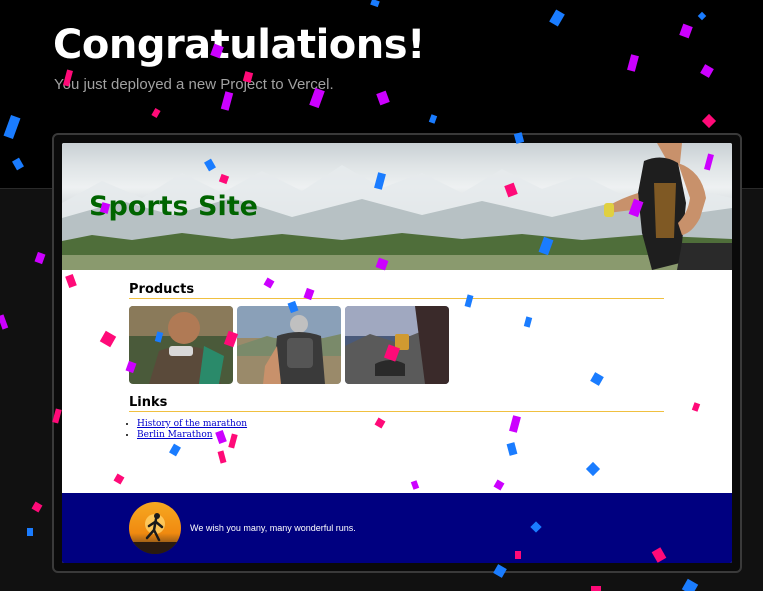 Image resolution: width=763 pixels, height=591 pixels. What do you see at coordinates (396, 290) in the screenshot?
I see `products-heading: Products` at bounding box center [396, 290].